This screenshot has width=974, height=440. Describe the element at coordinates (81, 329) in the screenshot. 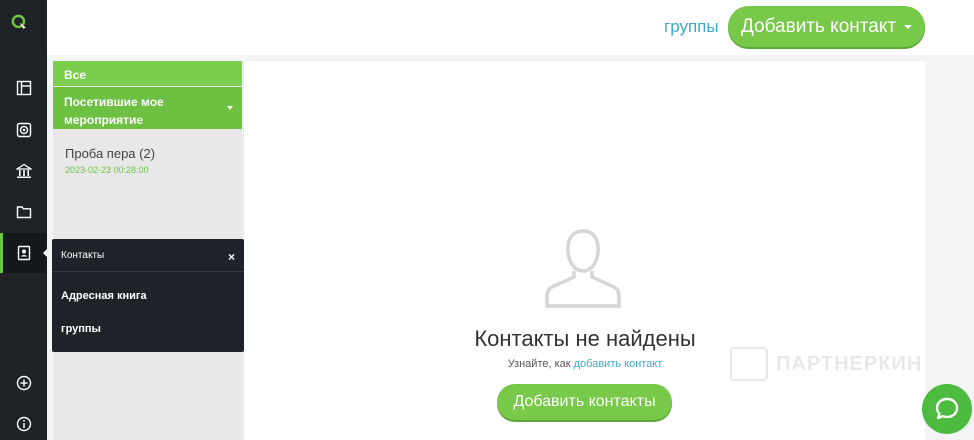

I see `popup-item-groups: группы` at that location.